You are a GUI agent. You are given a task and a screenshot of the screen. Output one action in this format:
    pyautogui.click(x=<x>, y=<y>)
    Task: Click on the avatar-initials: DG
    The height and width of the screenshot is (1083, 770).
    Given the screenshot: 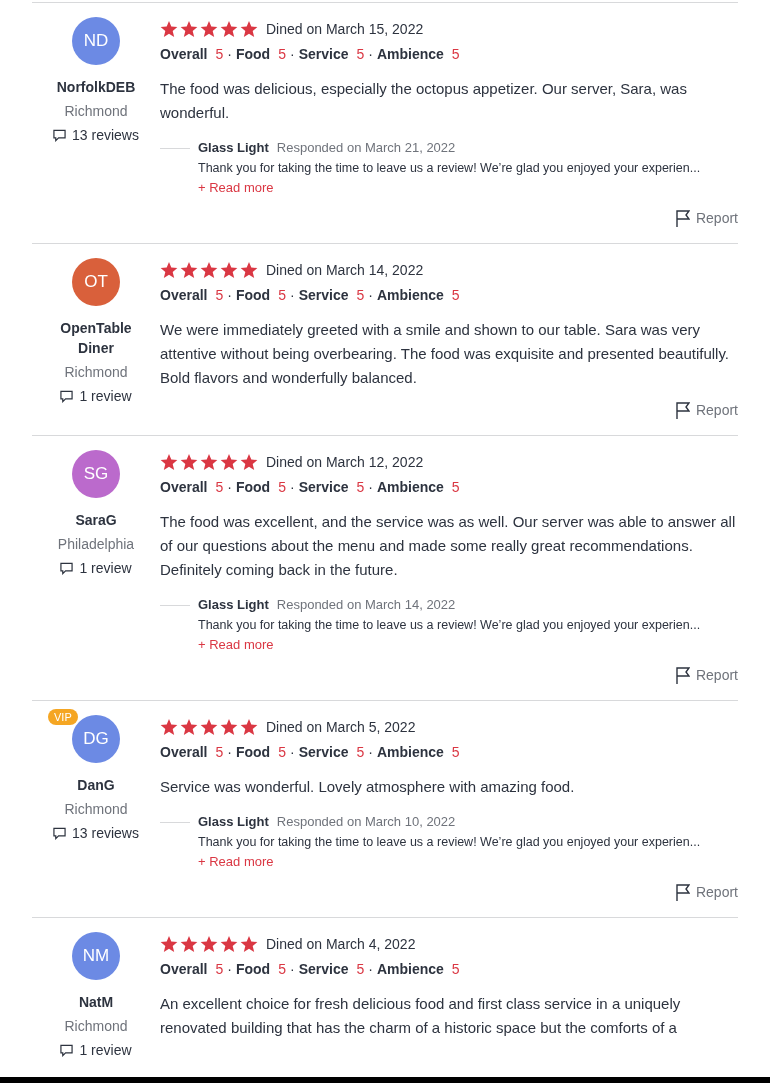 What is the action you would take?
    pyautogui.click(x=96, y=739)
    